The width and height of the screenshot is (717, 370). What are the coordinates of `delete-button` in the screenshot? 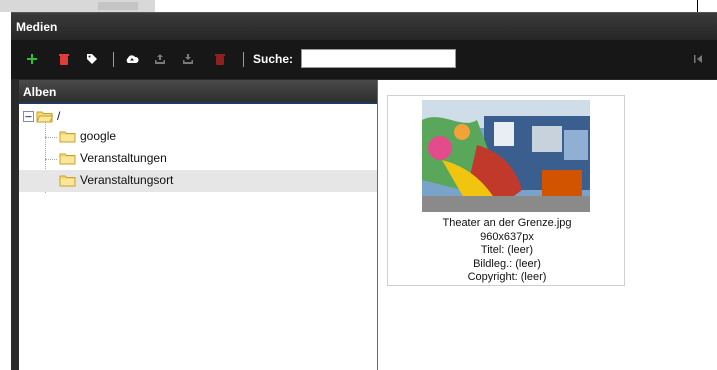 It's located at (64, 59).